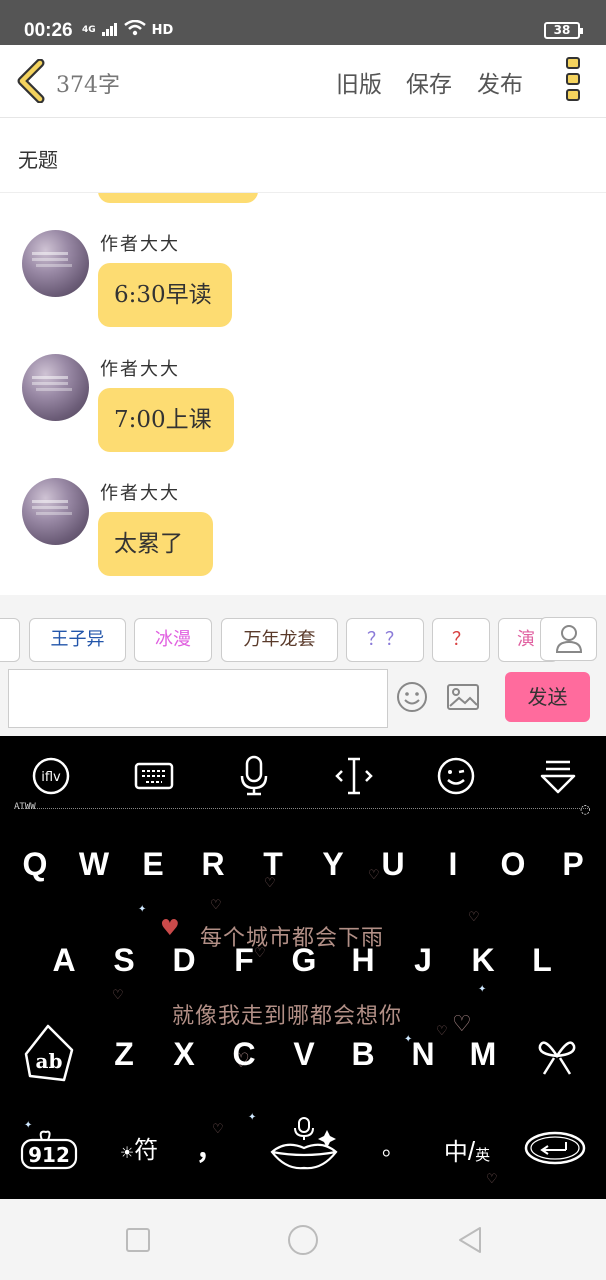 The height and width of the screenshot is (1280, 606). Describe the element at coordinates (423, 1054) in the screenshot. I see `key-n: N` at that location.